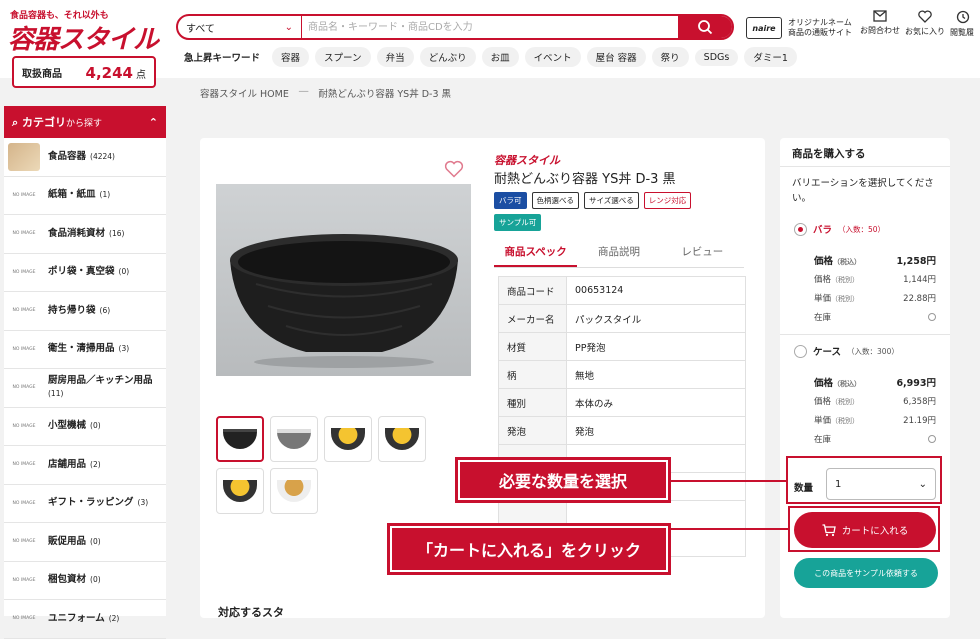 Image resolution: width=980 pixels, height=639 pixels. Describe the element at coordinates (42, 74) in the screenshot. I see `product-count-label: 取扱商品` at that location.